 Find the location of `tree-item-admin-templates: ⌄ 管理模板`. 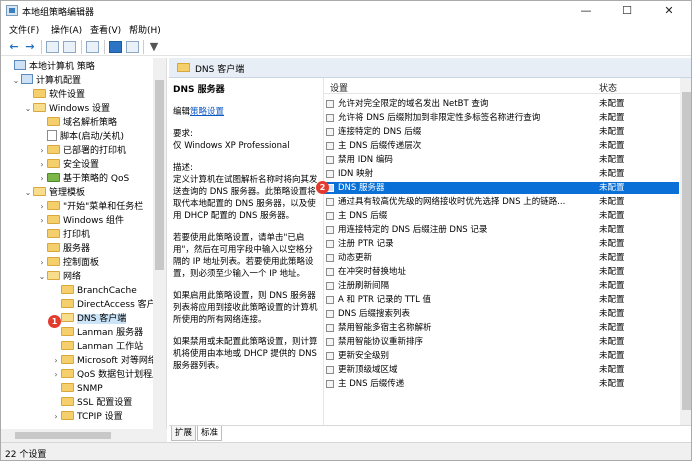

tree-item-admin-templates: ⌄ 管理模板 is located at coordinates (54, 193).